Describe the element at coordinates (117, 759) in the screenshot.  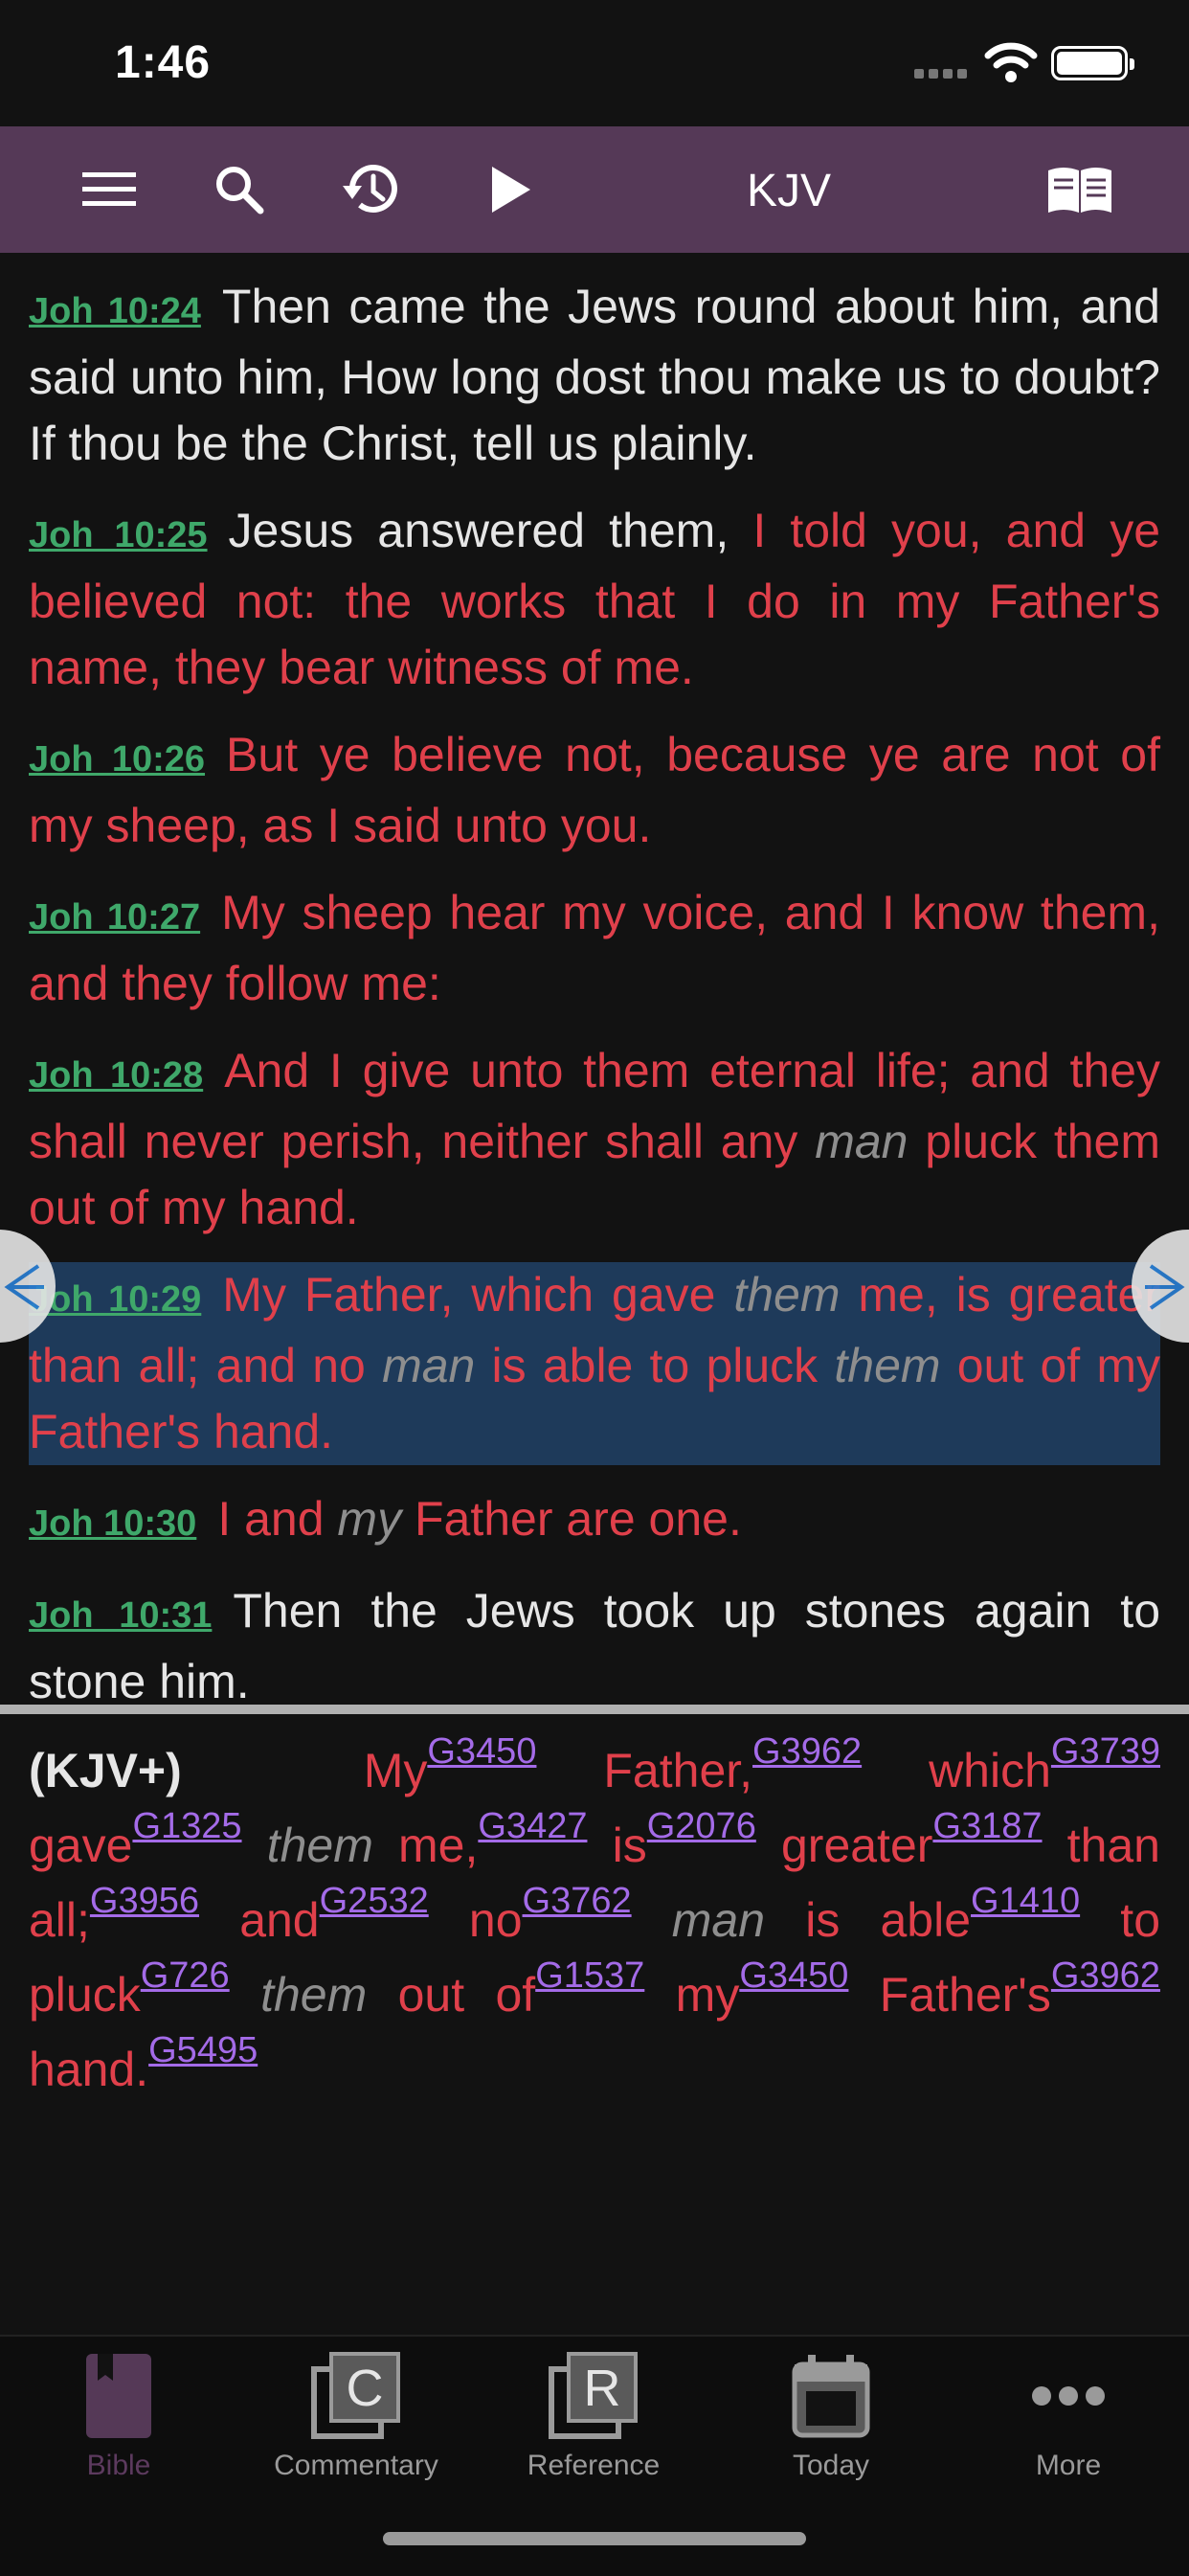
I see `verse-ref-link: Joh 10:26` at that location.